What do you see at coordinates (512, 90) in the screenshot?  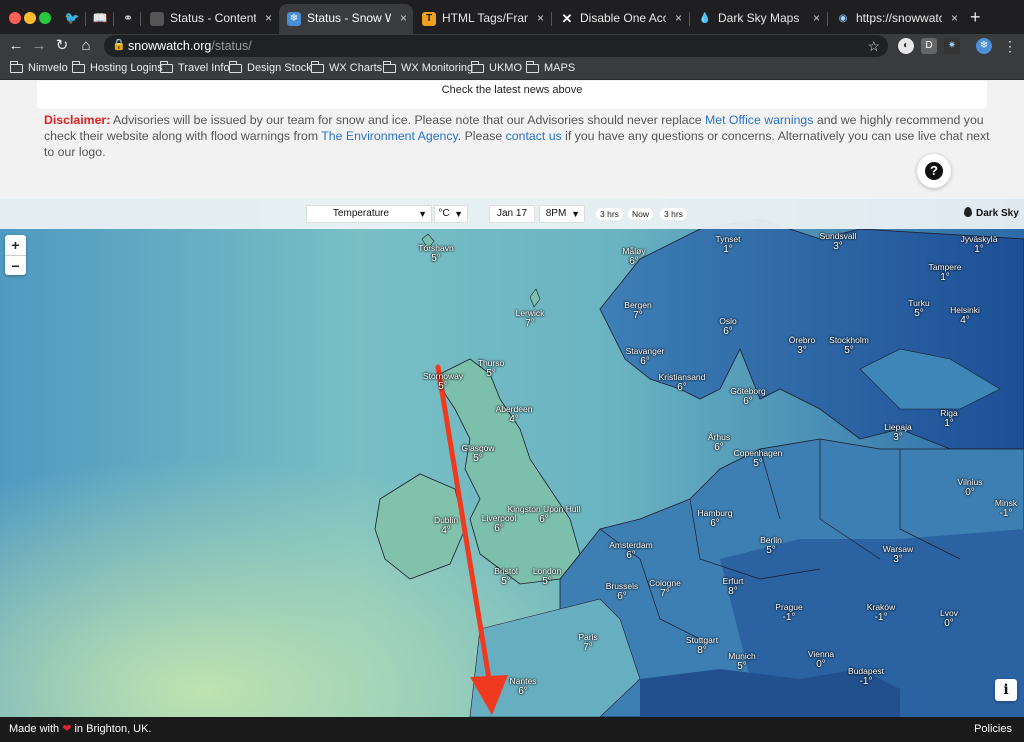 I see `news-text: Check the latest news above` at bounding box center [512, 90].